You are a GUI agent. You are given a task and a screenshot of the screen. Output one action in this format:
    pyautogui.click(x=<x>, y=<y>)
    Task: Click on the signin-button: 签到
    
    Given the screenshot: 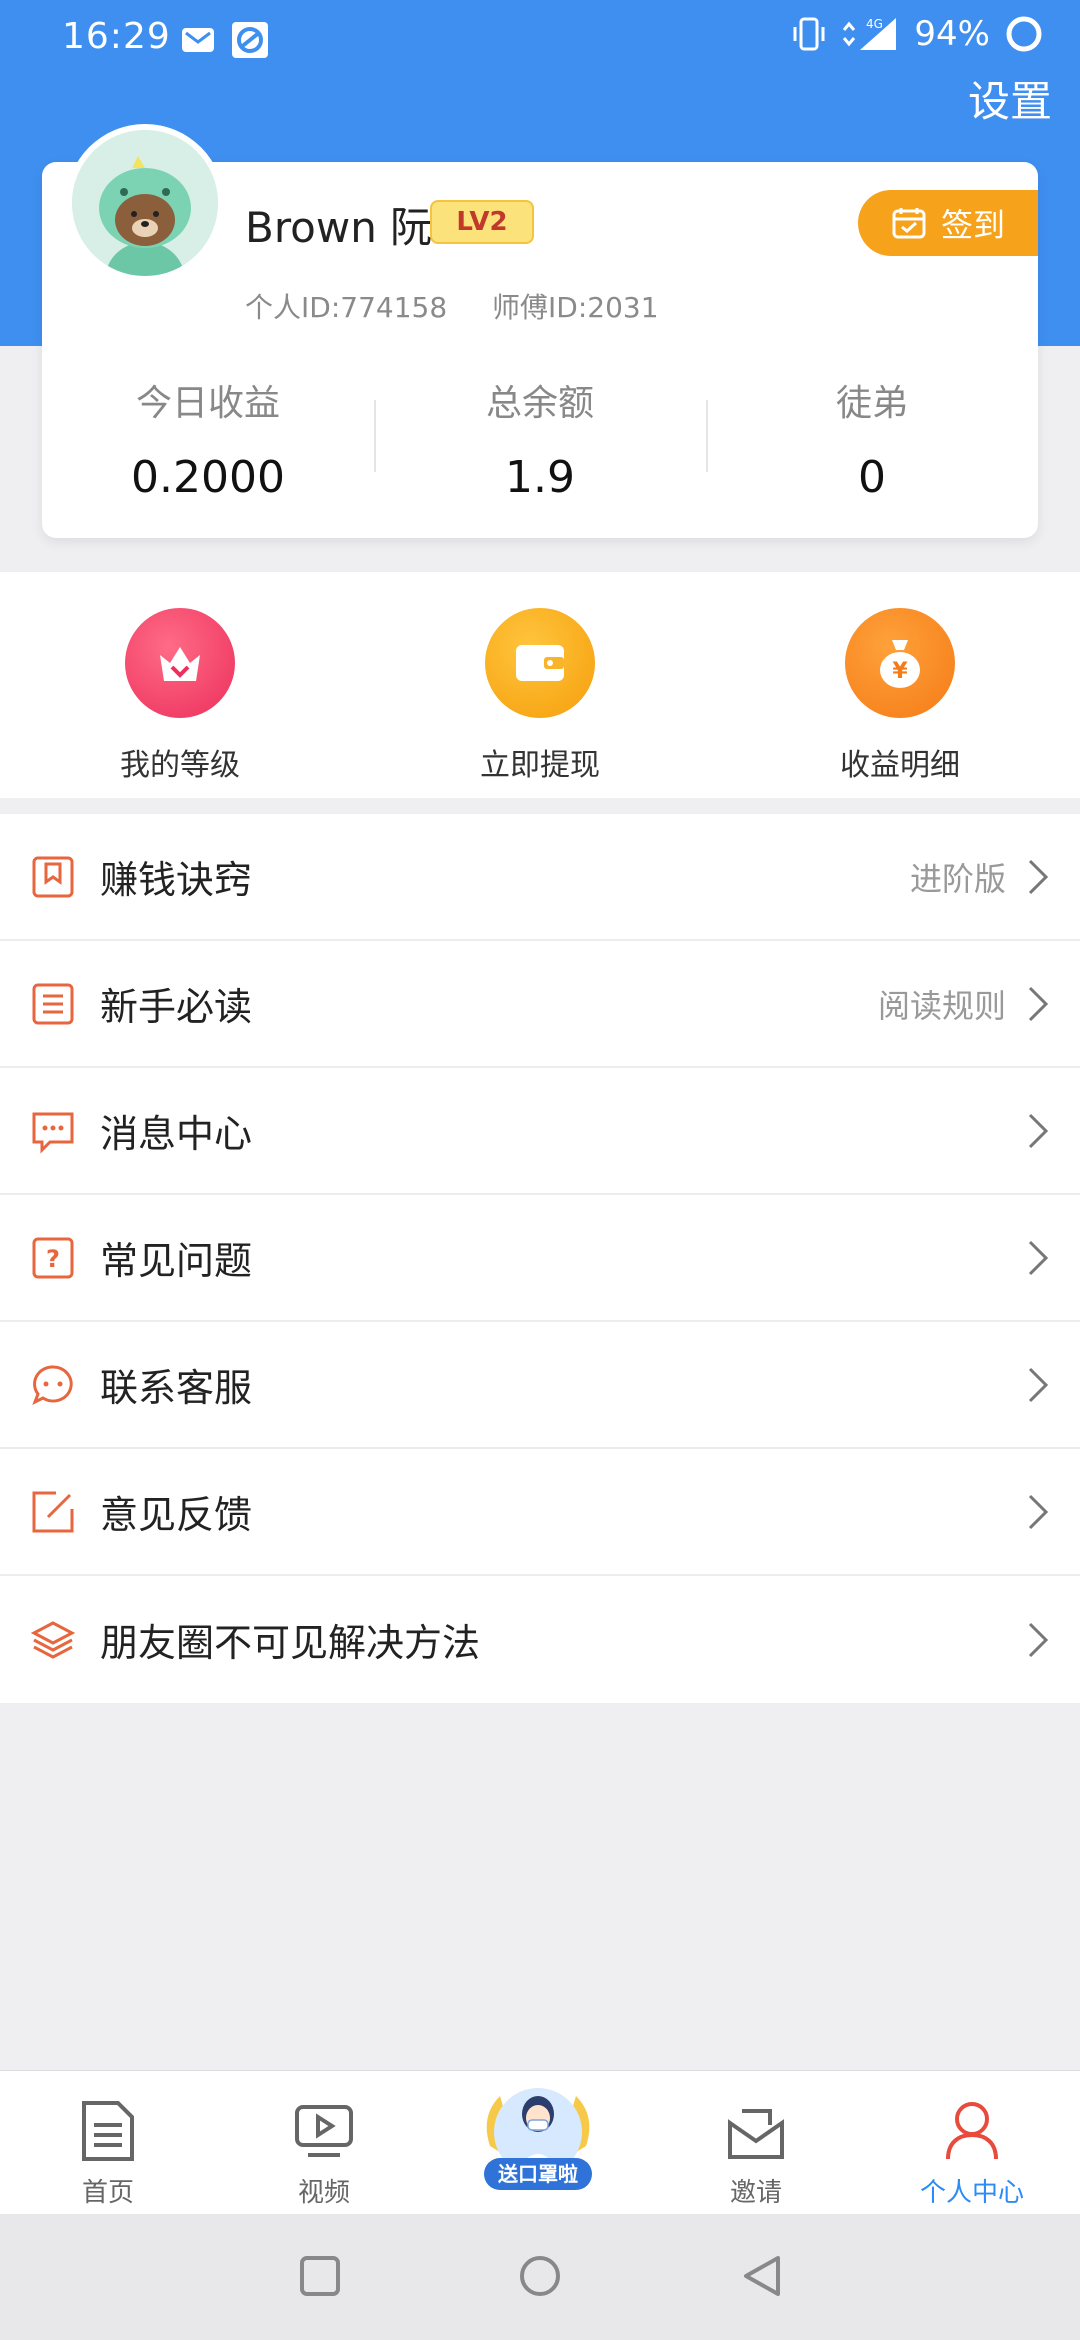 What is the action you would take?
    pyautogui.click(x=948, y=223)
    